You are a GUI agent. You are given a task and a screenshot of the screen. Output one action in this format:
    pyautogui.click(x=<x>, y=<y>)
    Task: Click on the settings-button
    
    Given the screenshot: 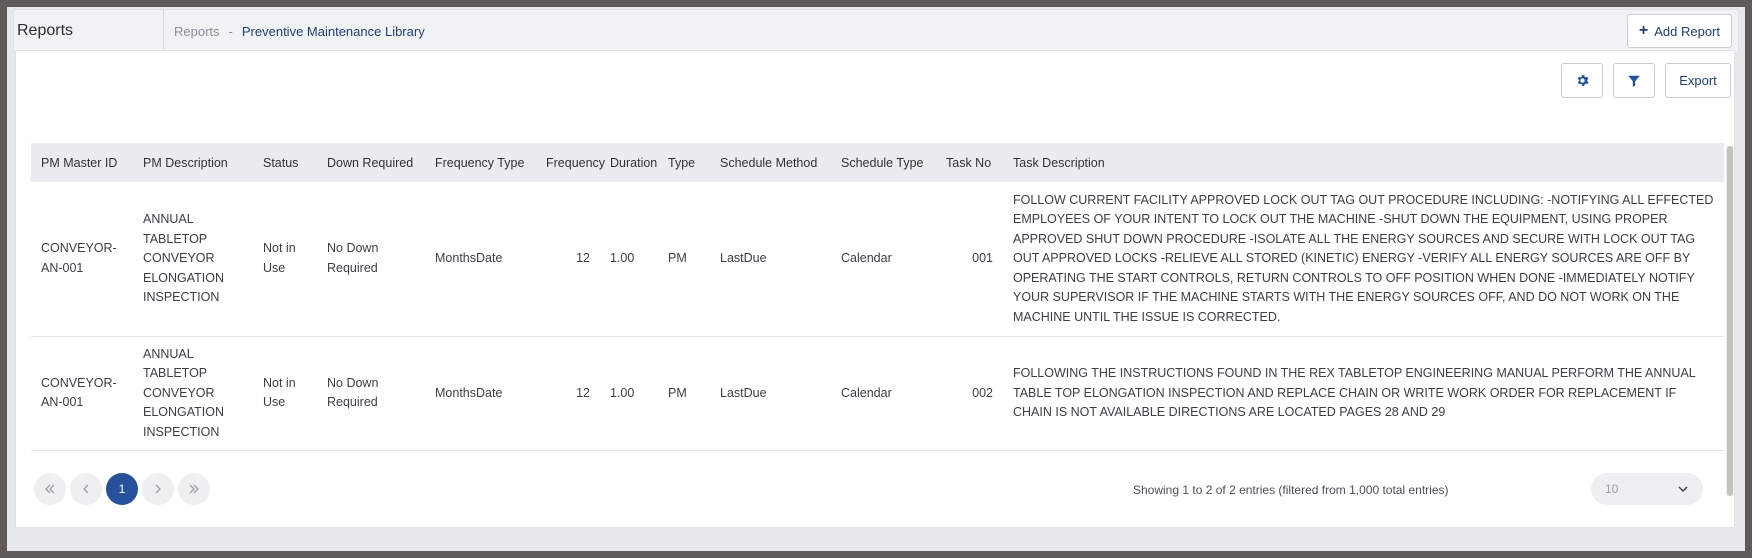 What is the action you would take?
    pyautogui.click(x=1582, y=80)
    